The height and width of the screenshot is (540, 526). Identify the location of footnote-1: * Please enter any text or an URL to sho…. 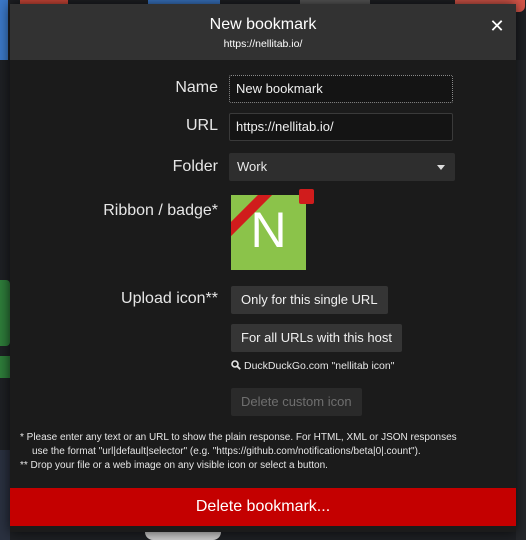
(238, 437).